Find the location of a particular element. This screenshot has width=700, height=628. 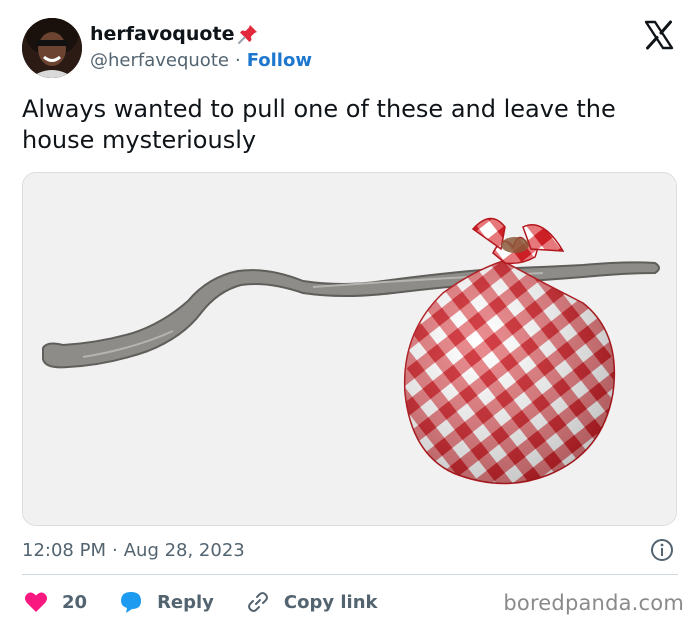

like-button: 20 is located at coordinates (55, 602).